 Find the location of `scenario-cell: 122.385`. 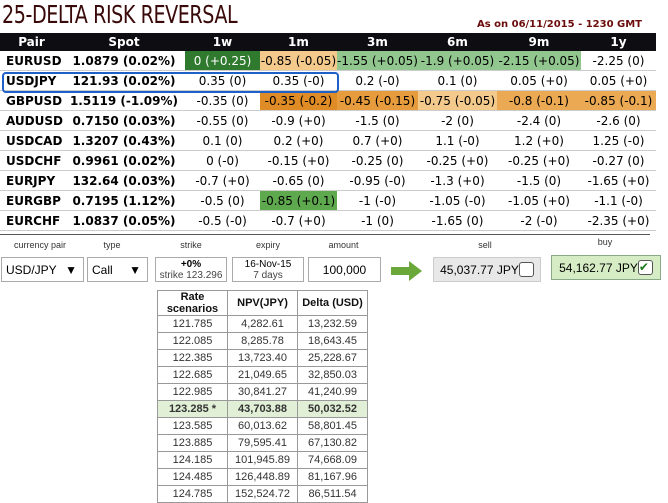

scenario-cell: 122.385 is located at coordinates (192, 358).